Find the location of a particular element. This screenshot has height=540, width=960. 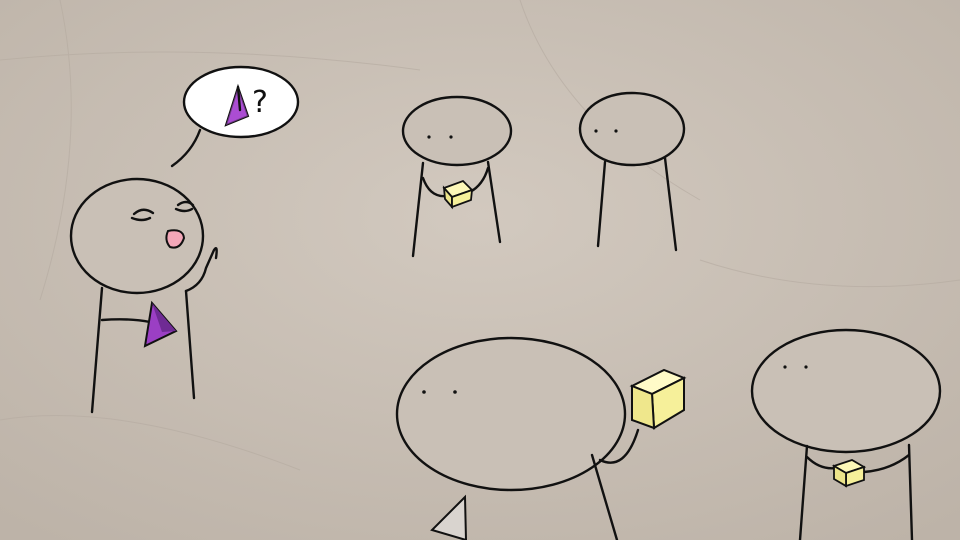

bubble-question-mark: ? is located at coordinates (260, 102).